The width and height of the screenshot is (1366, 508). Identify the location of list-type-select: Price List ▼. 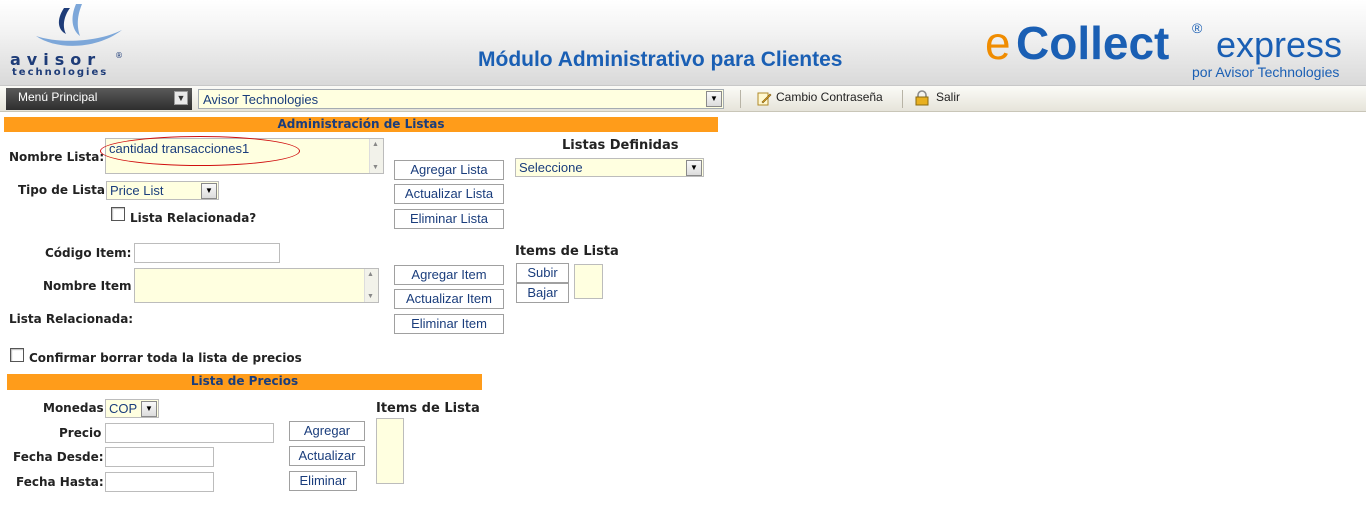
(162, 190).